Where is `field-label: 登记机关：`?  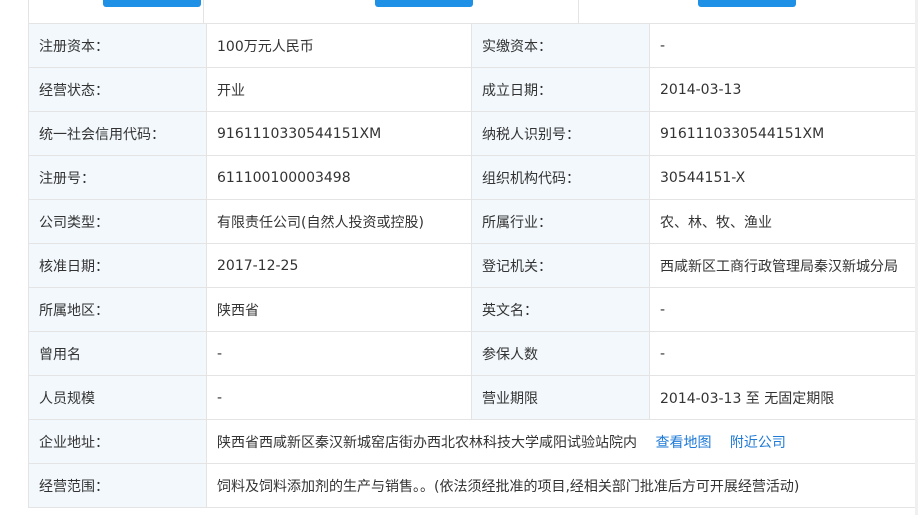 field-label: 登记机关： is located at coordinates (560, 265).